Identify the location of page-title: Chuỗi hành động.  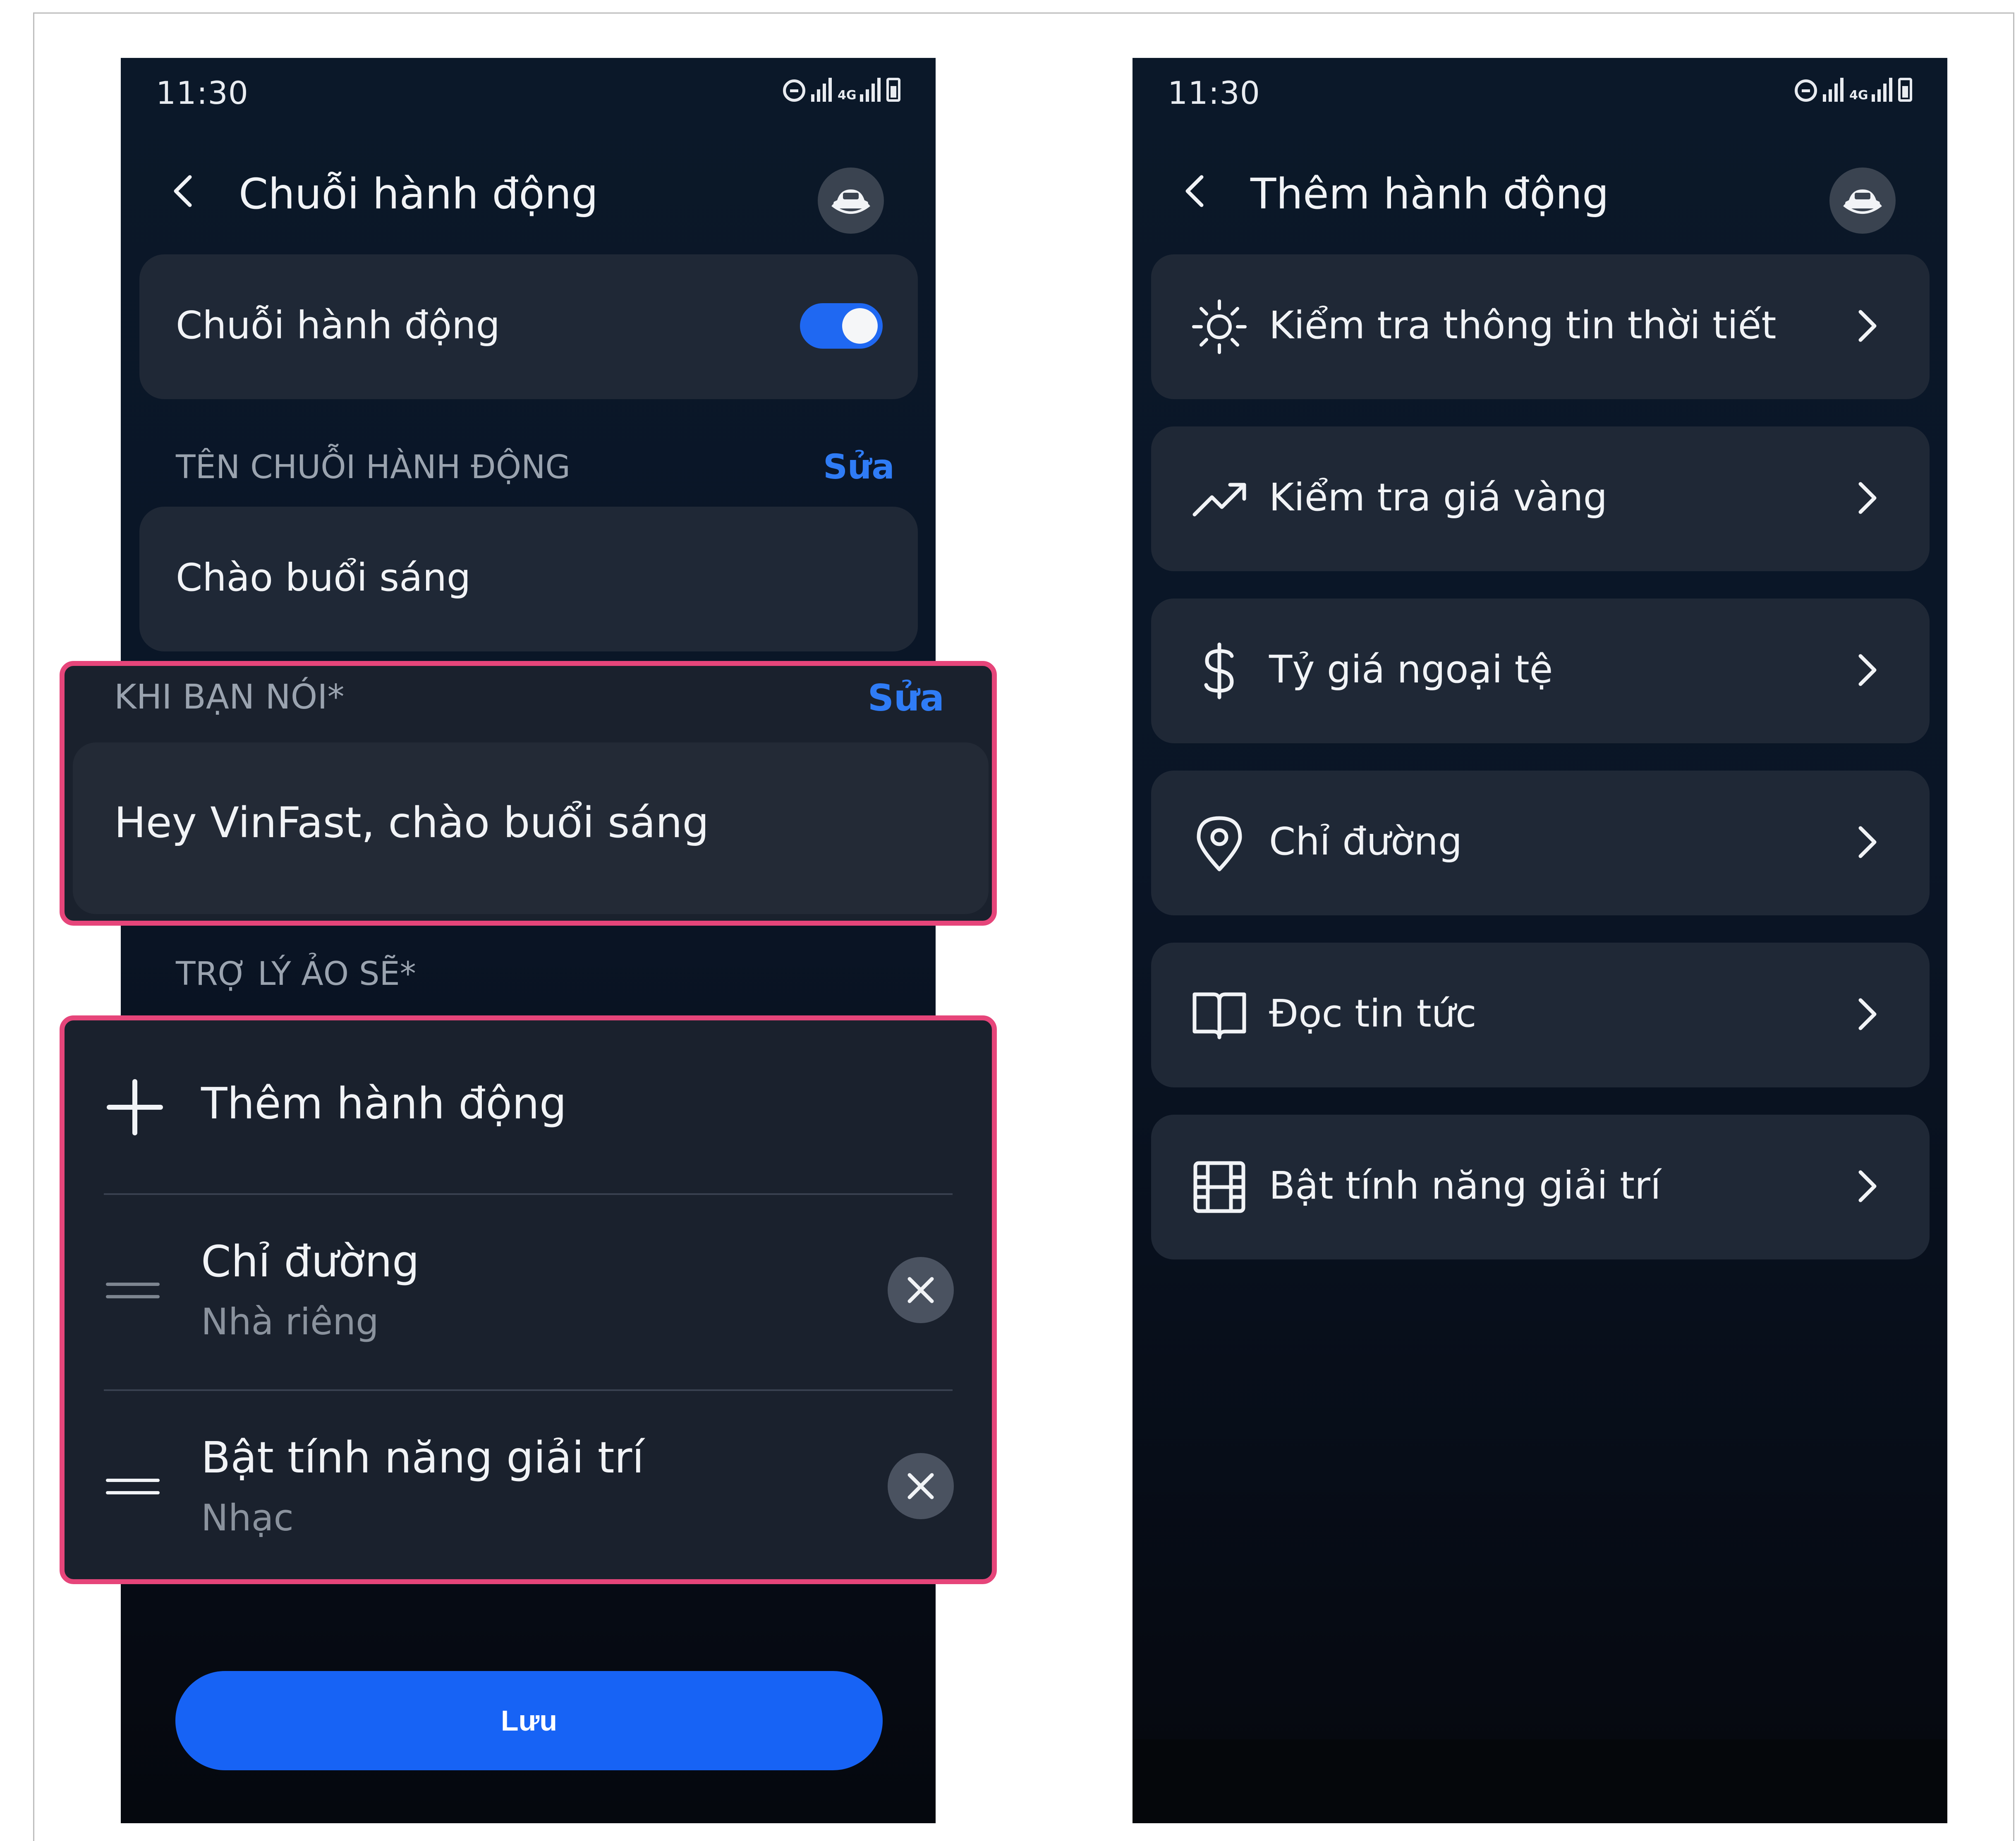
(419, 194).